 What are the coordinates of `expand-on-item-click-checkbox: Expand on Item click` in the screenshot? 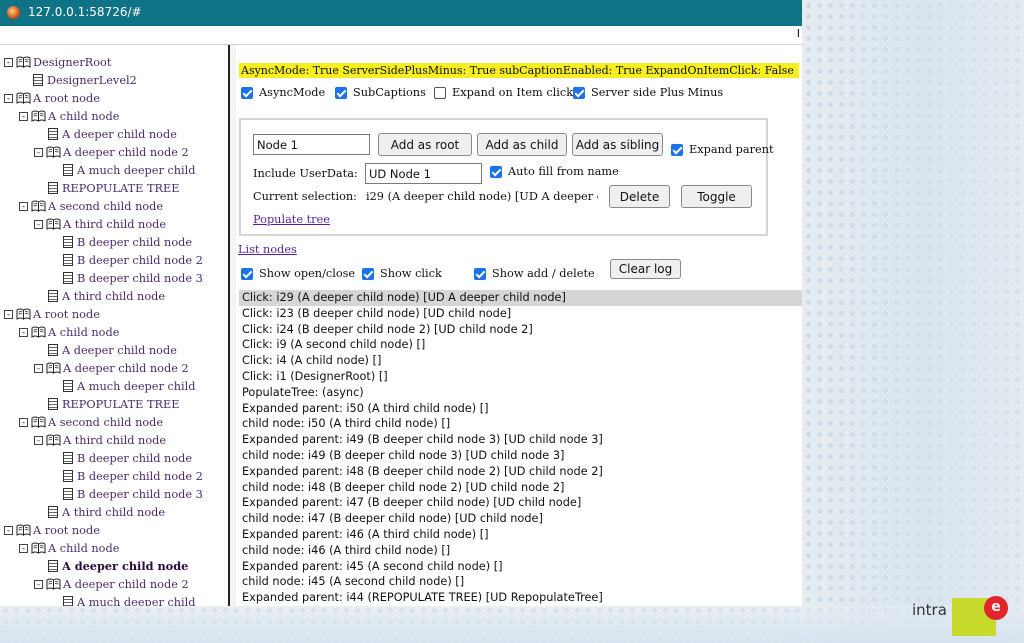 It's located at (503, 92).